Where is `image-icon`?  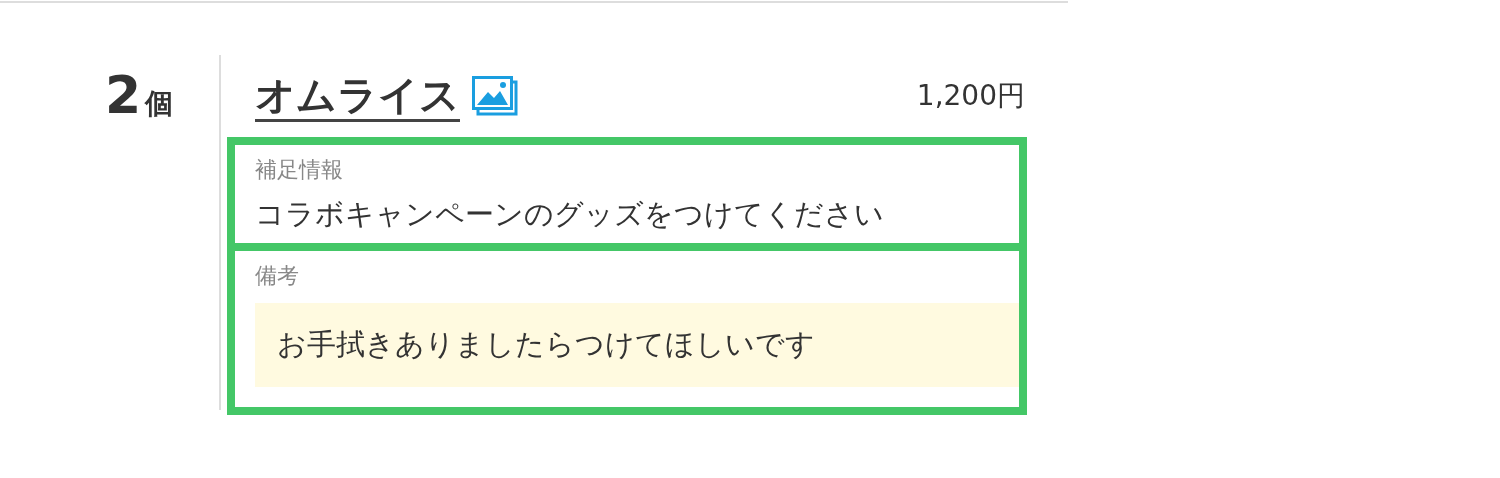 image-icon is located at coordinates (495, 96).